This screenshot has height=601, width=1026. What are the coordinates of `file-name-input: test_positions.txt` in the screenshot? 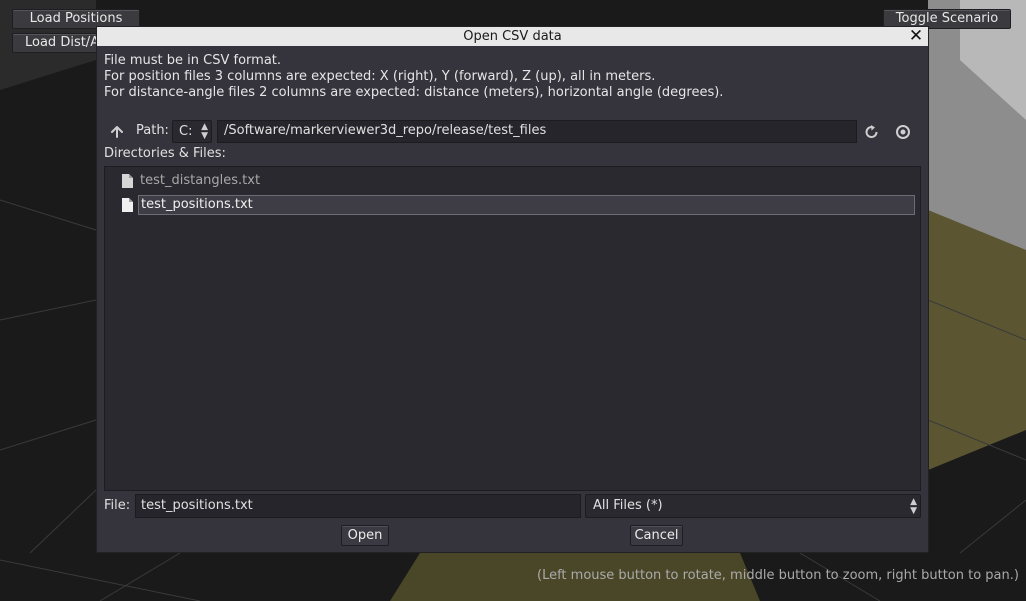 It's located at (358, 506).